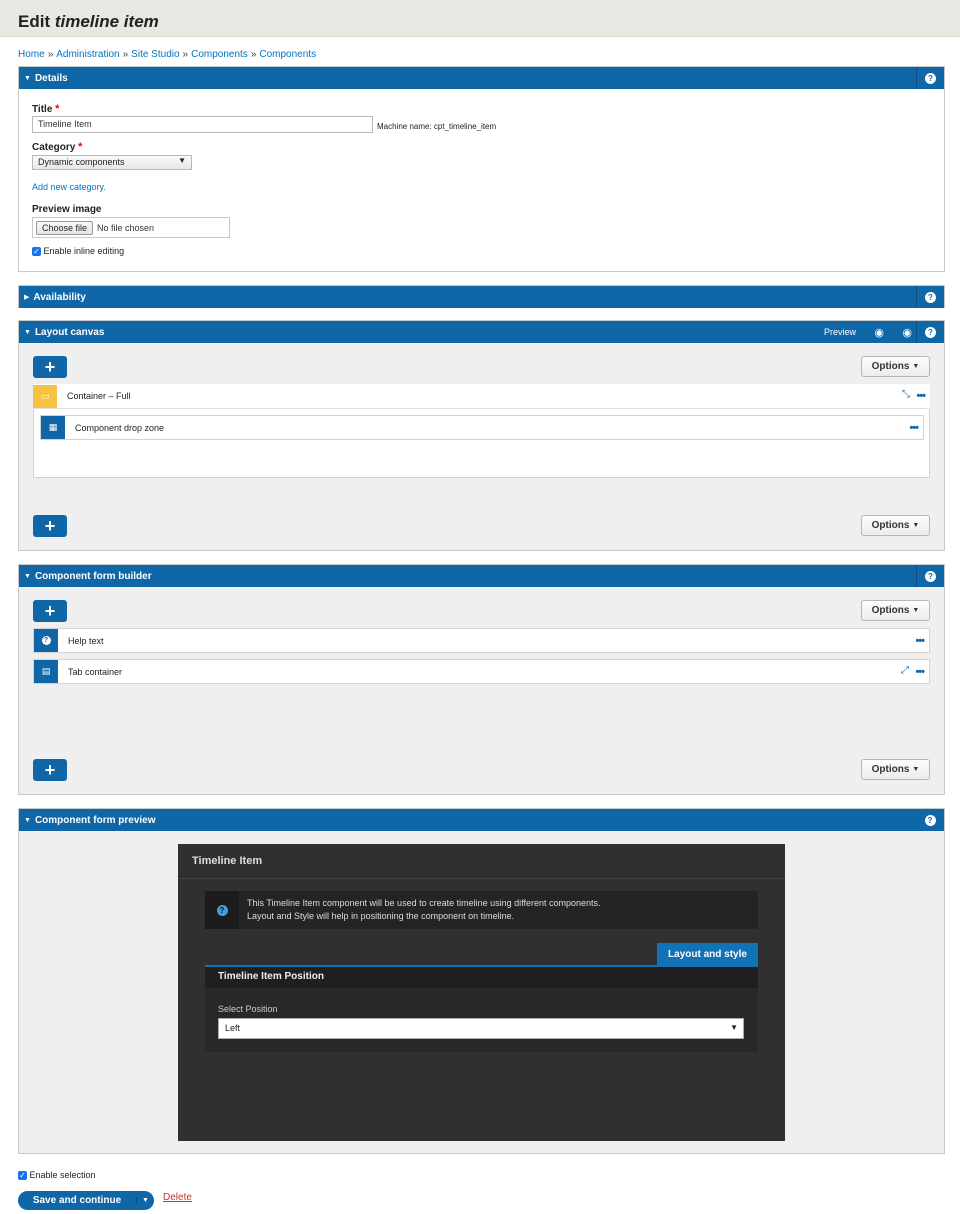 The height and width of the screenshot is (1214, 960). What do you see at coordinates (46, 671) in the screenshot?
I see `tab-container-icon: ▤` at bounding box center [46, 671].